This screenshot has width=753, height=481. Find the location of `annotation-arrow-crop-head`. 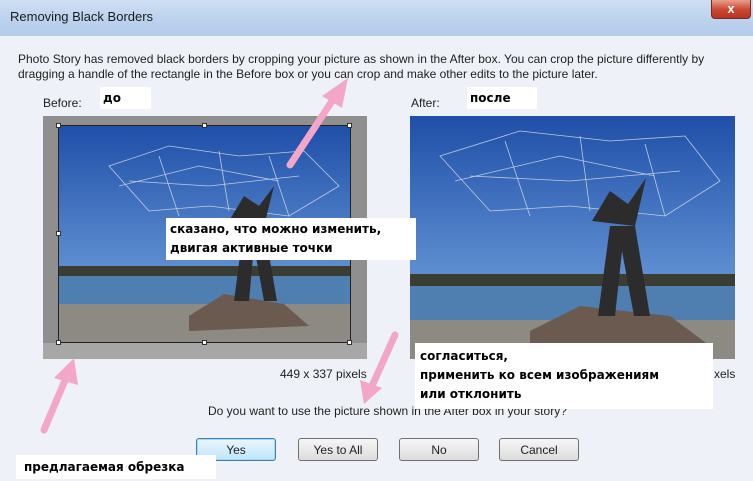

annotation-arrow-crop-head is located at coordinates (66, 371).